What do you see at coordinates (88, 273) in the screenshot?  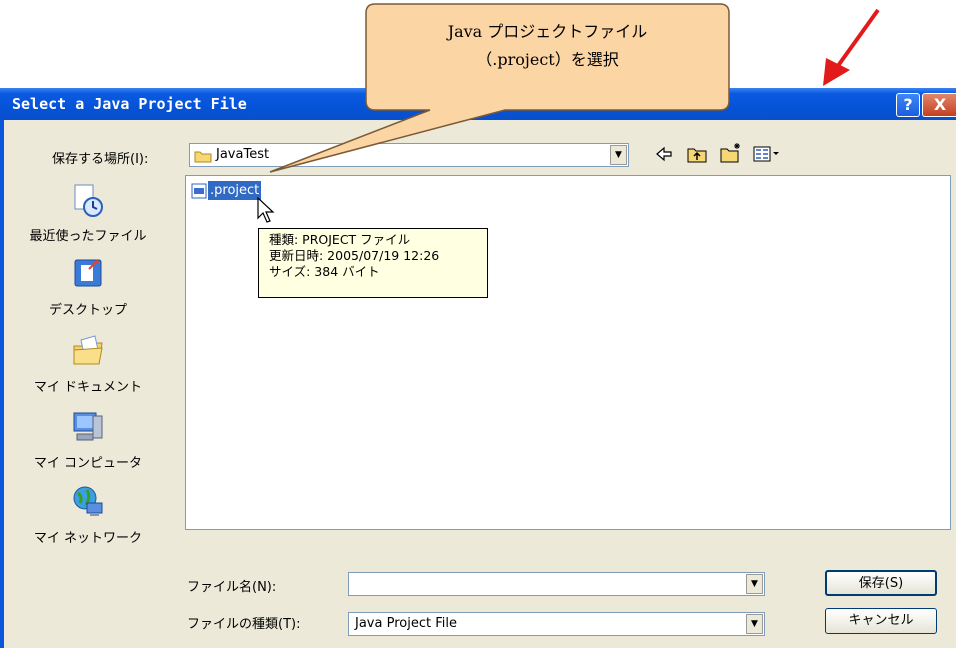 I see `desktop-icon` at bounding box center [88, 273].